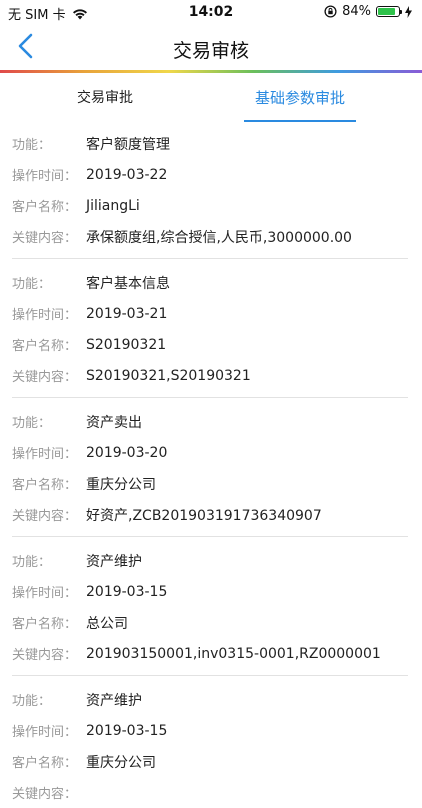 The height and width of the screenshot is (808, 422). Describe the element at coordinates (386, 11) in the screenshot. I see `battery-level-fill` at that location.